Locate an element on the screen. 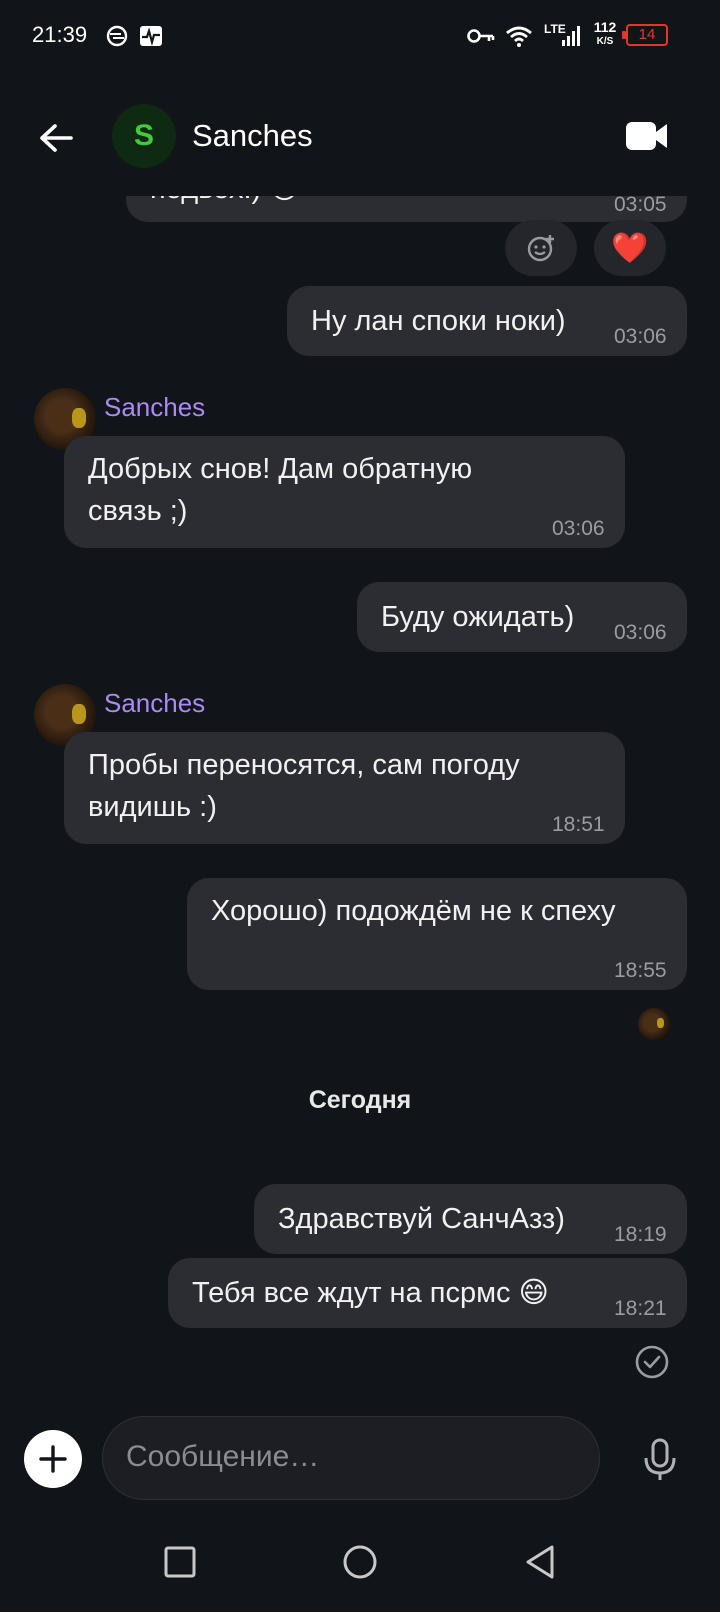 The image size is (720, 1612). add-icon is located at coordinates (53, 1459).